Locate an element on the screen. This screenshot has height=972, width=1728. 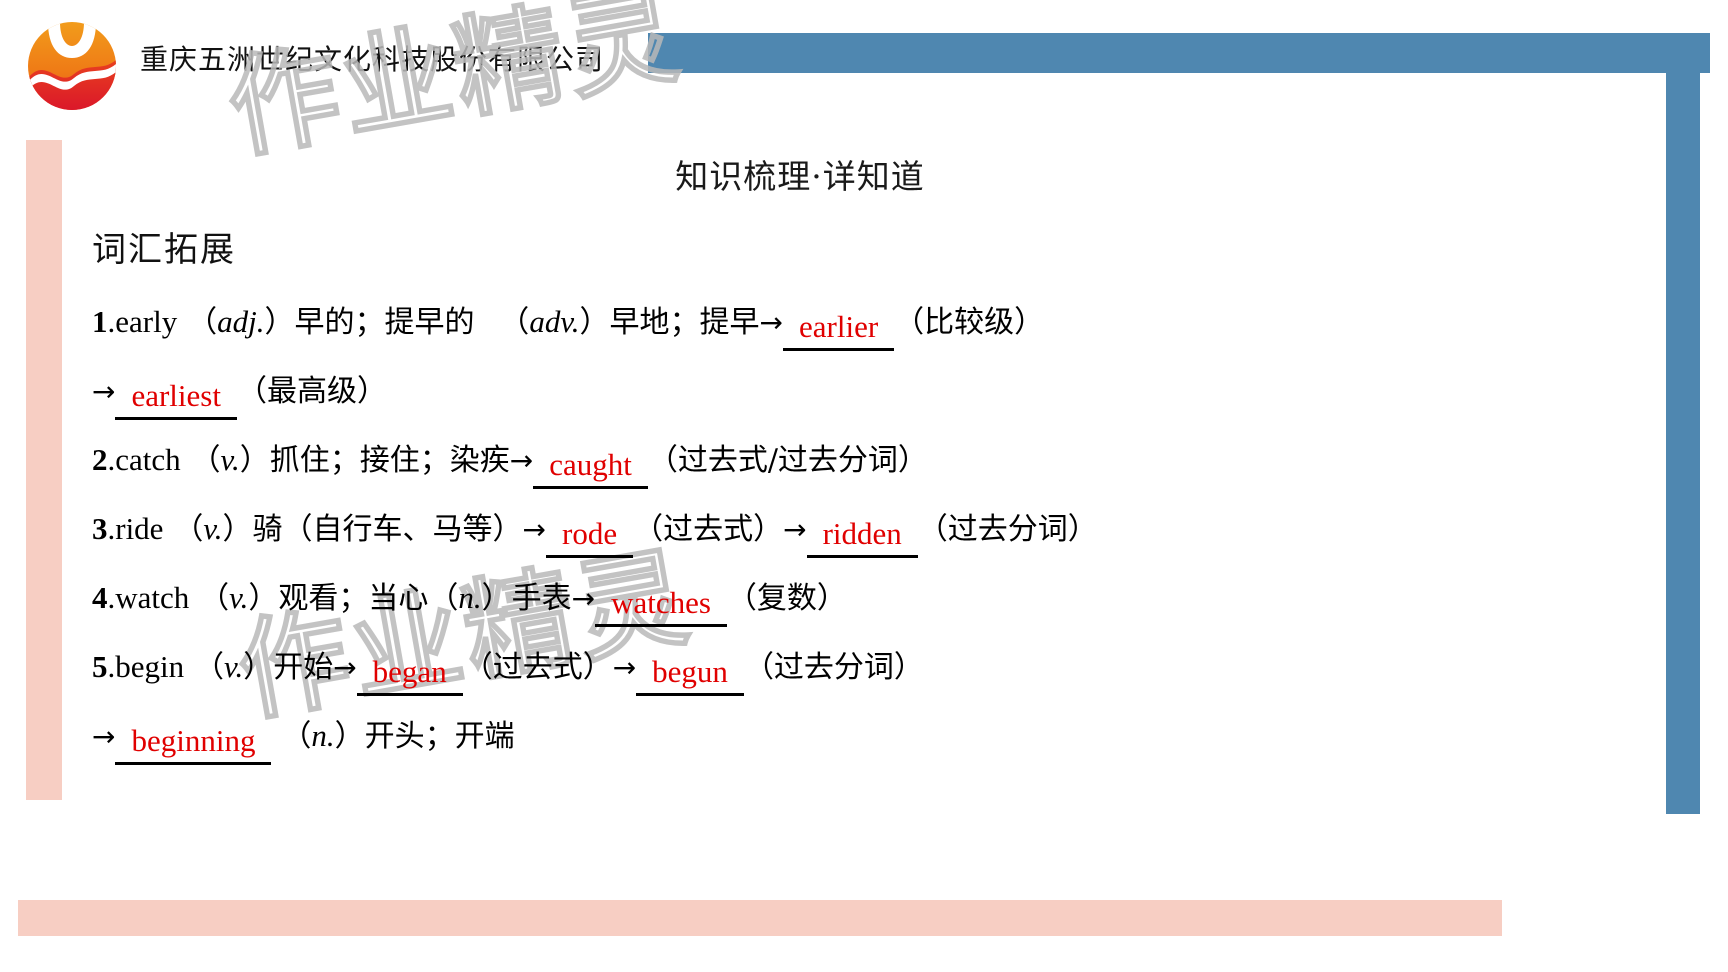
answer-blank: begun is located at coordinates (690, 674).